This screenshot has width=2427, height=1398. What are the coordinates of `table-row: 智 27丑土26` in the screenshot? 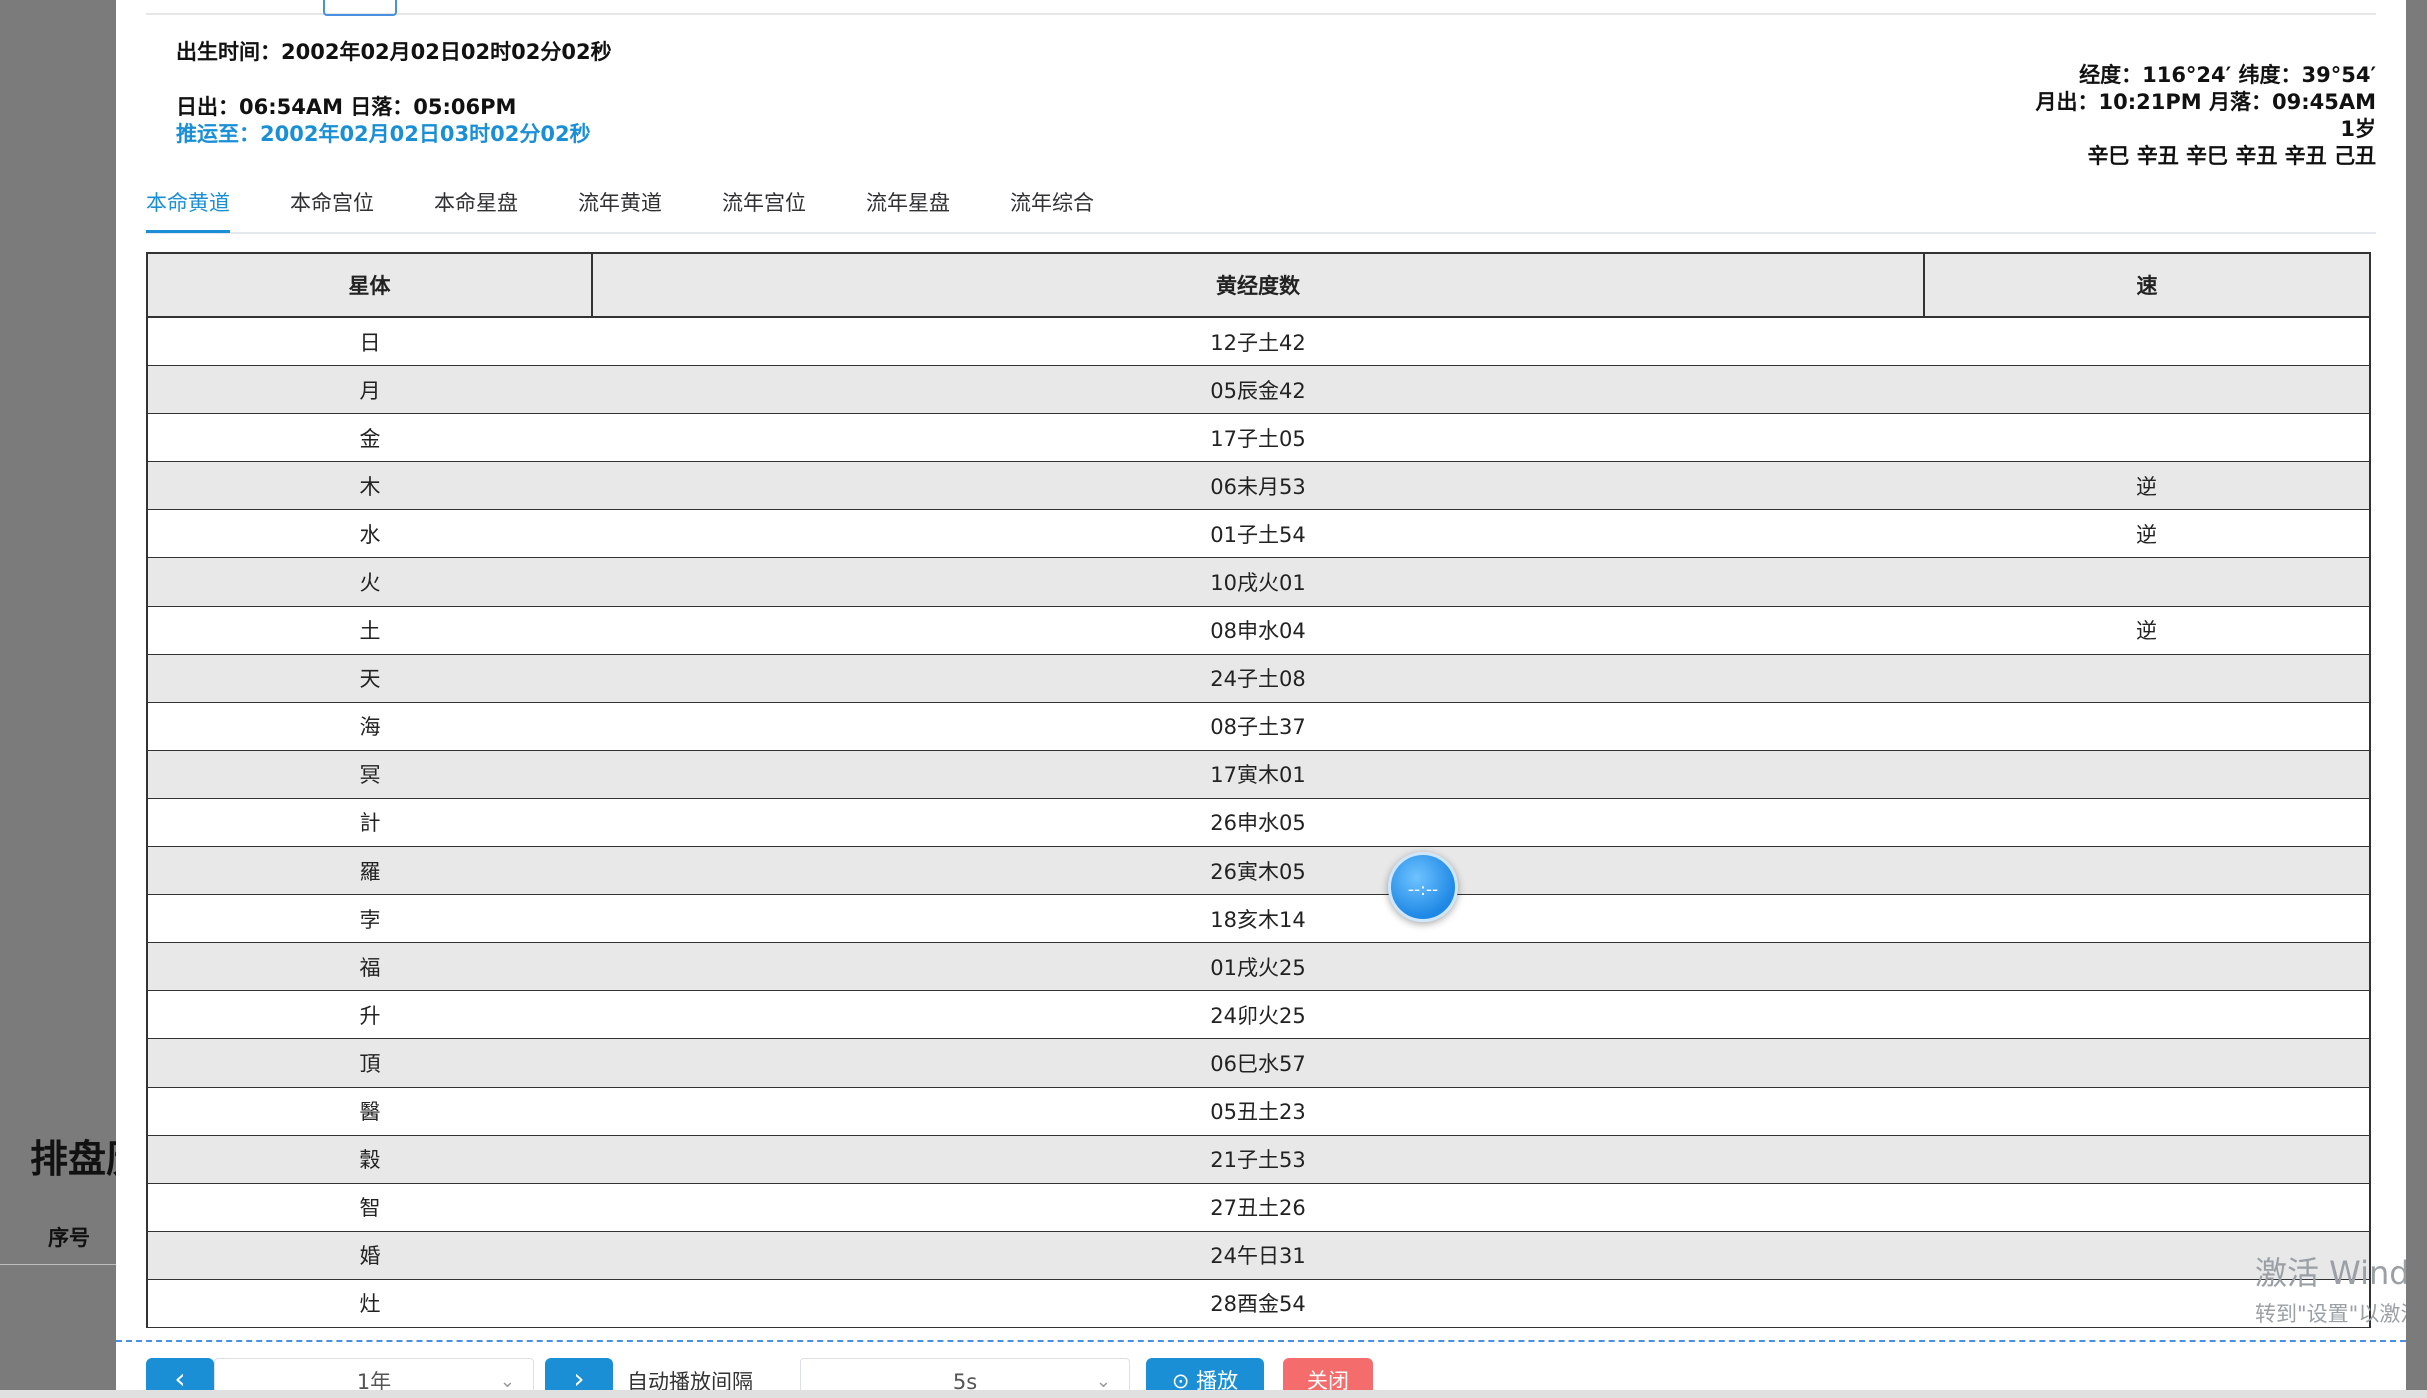 It's located at (1258, 1207).